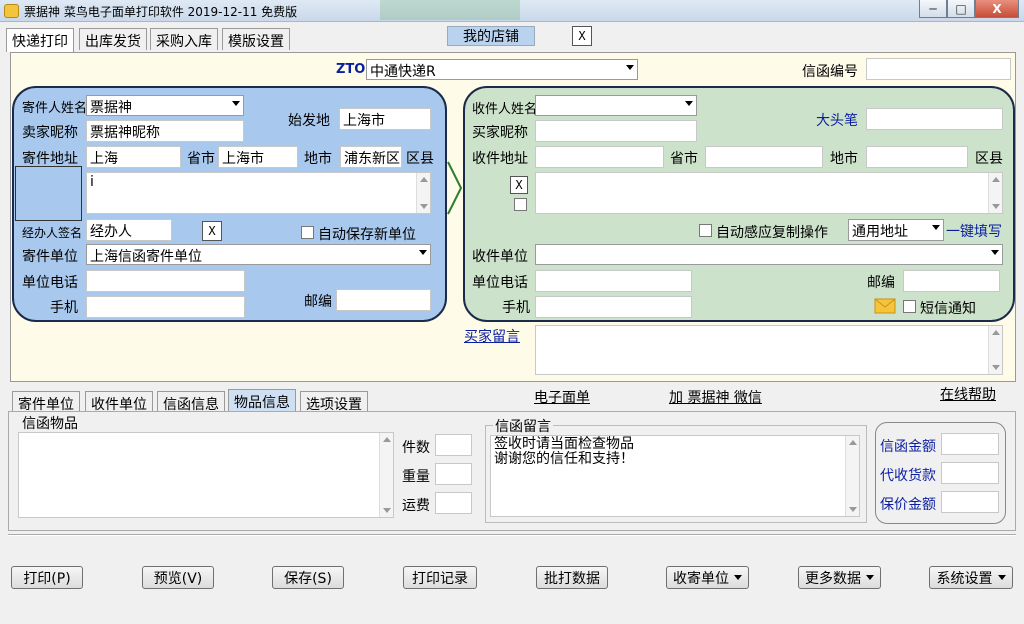  I want to click on receiver-zip-label: 邮编, so click(881, 283).